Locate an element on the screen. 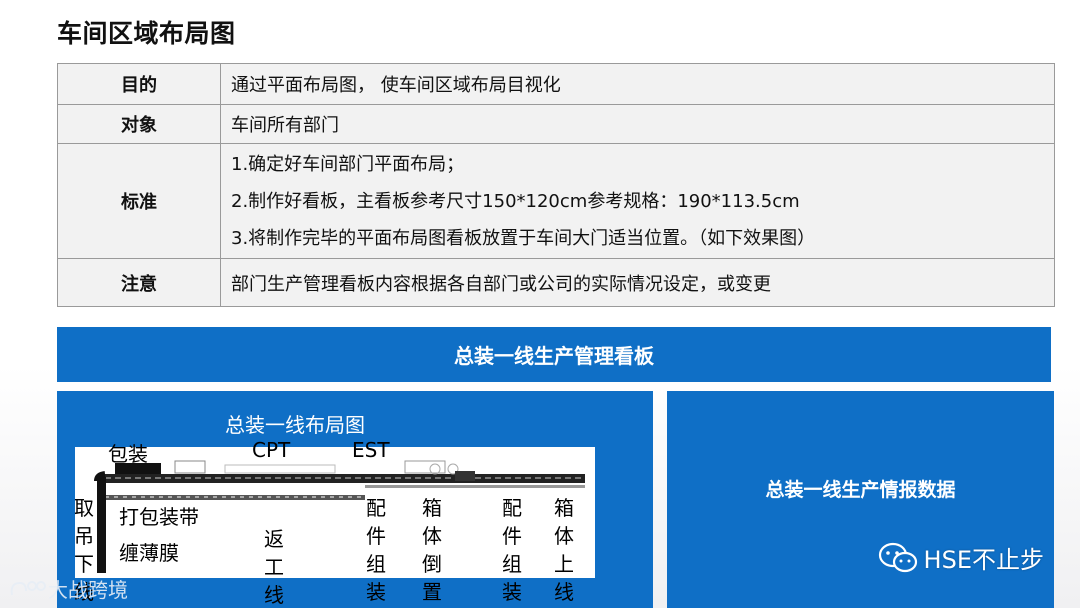  table-row: 注意 部门生产管理看板内容根据各自部门或公司的实际情况设定，或变更 is located at coordinates (556, 282).